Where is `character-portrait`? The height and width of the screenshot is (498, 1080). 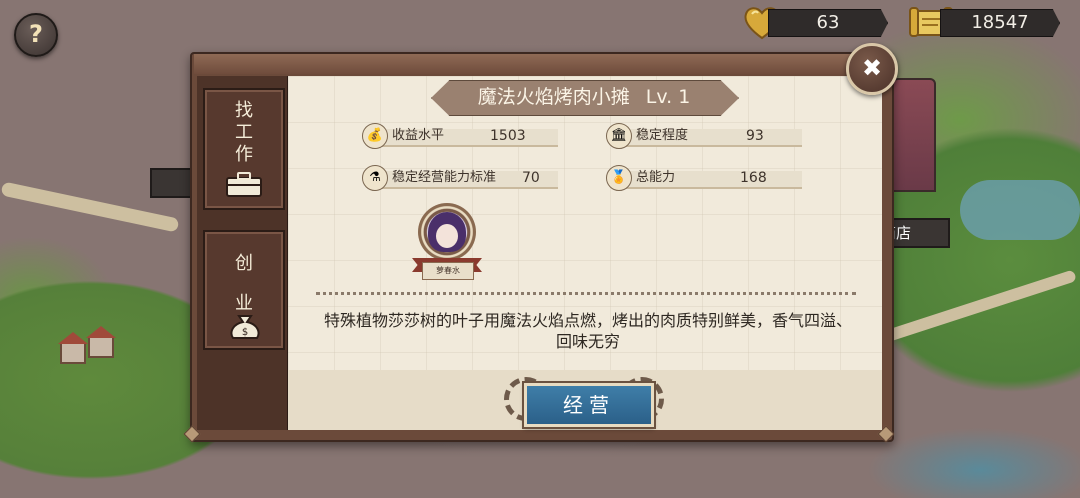 character-portrait is located at coordinates (447, 232).